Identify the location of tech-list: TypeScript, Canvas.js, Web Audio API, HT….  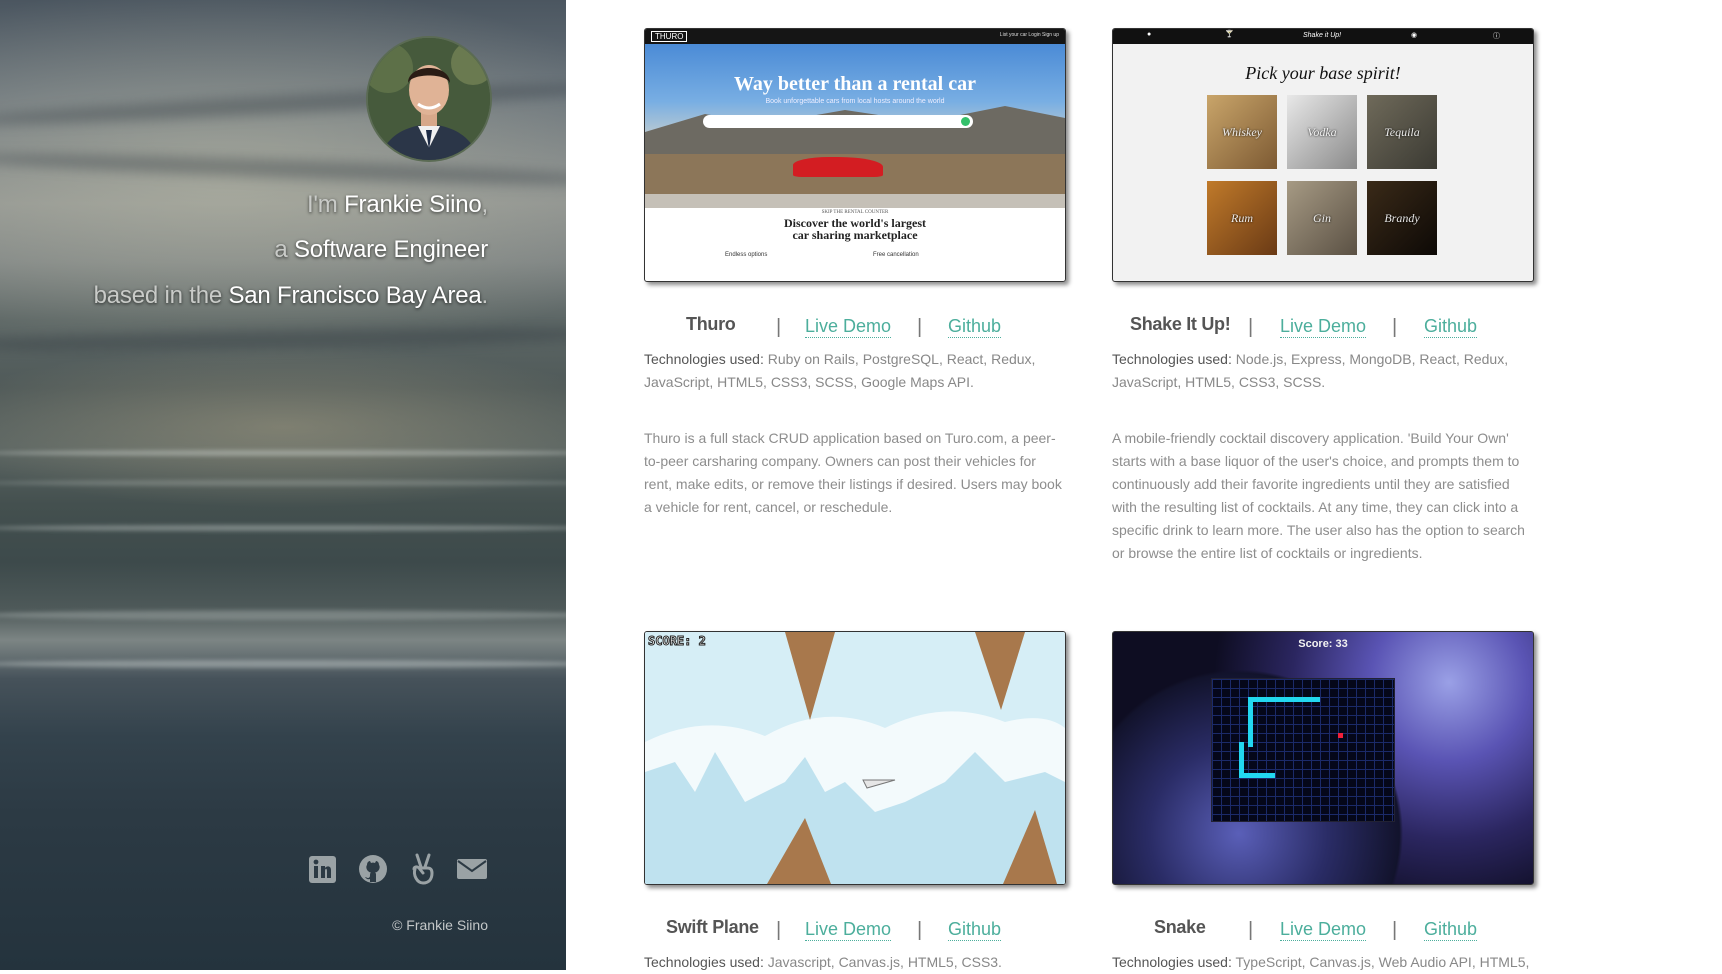
(1382, 962).